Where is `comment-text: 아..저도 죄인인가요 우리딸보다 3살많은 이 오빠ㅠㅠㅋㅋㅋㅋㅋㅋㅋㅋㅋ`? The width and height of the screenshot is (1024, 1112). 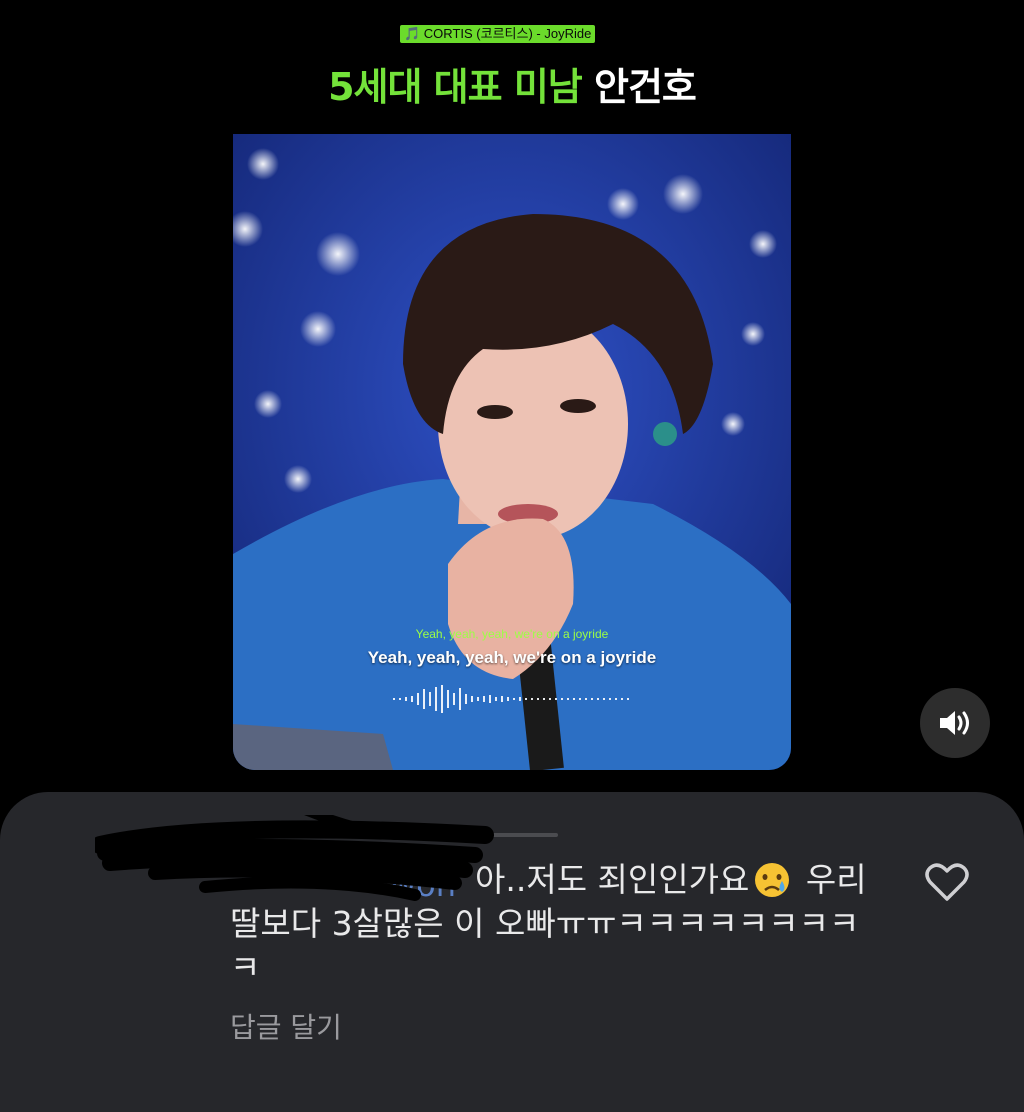 comment-text: 아..저도 죄인인가요 우리딸보다 3살많은 이 오빠ㅠㅠㅋㅋㅋㅋㅋㅋㅋㅋㅋ is located at coordinates (555, 924).